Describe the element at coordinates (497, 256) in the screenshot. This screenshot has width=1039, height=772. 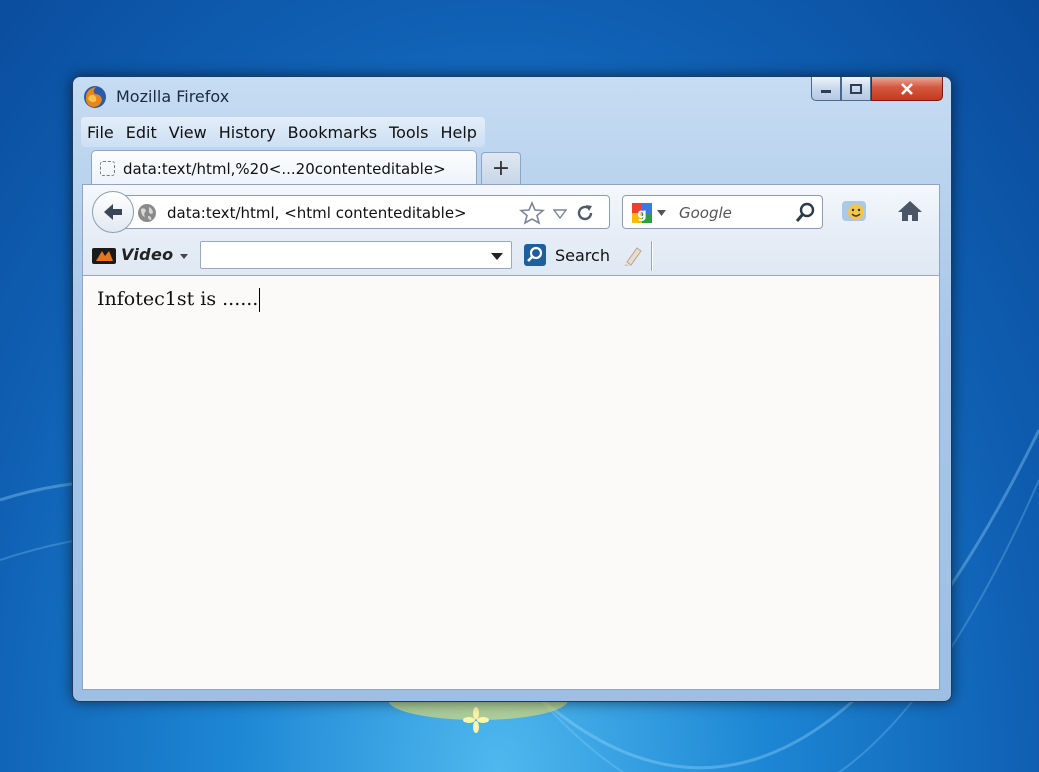
I see `chevron-down-icon` at that location.